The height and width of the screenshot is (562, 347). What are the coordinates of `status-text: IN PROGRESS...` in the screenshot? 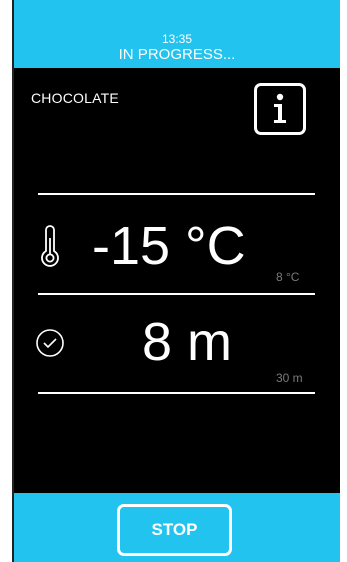 It's located at (177, 54).